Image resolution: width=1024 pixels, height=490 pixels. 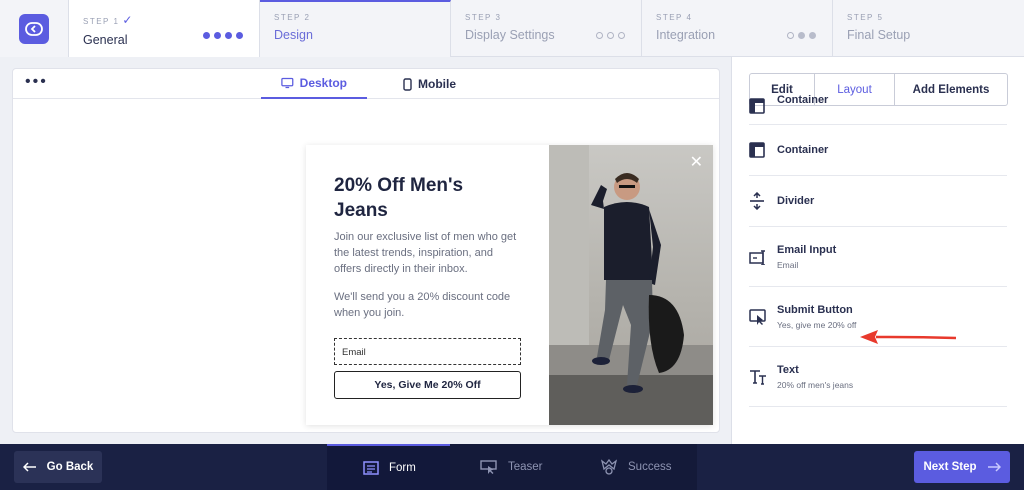 What do you see at coordinates (287, 83) in the screenshot?
I see `desktop-icon` at bounding box center [287, 83].